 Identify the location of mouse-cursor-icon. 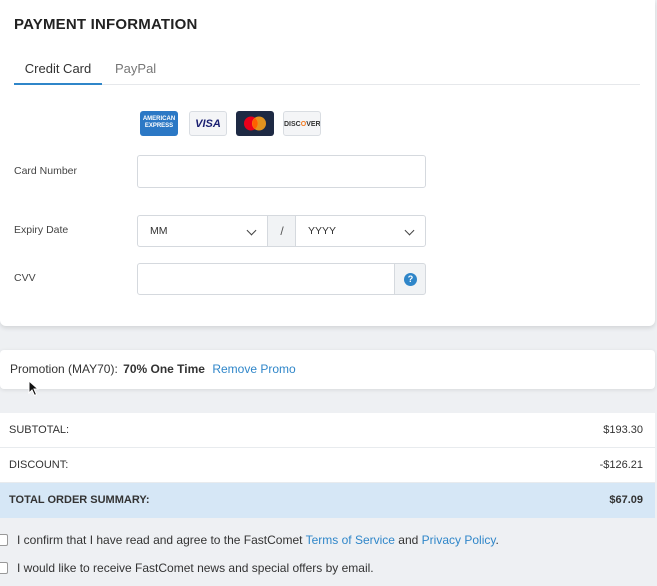
(33, 388).